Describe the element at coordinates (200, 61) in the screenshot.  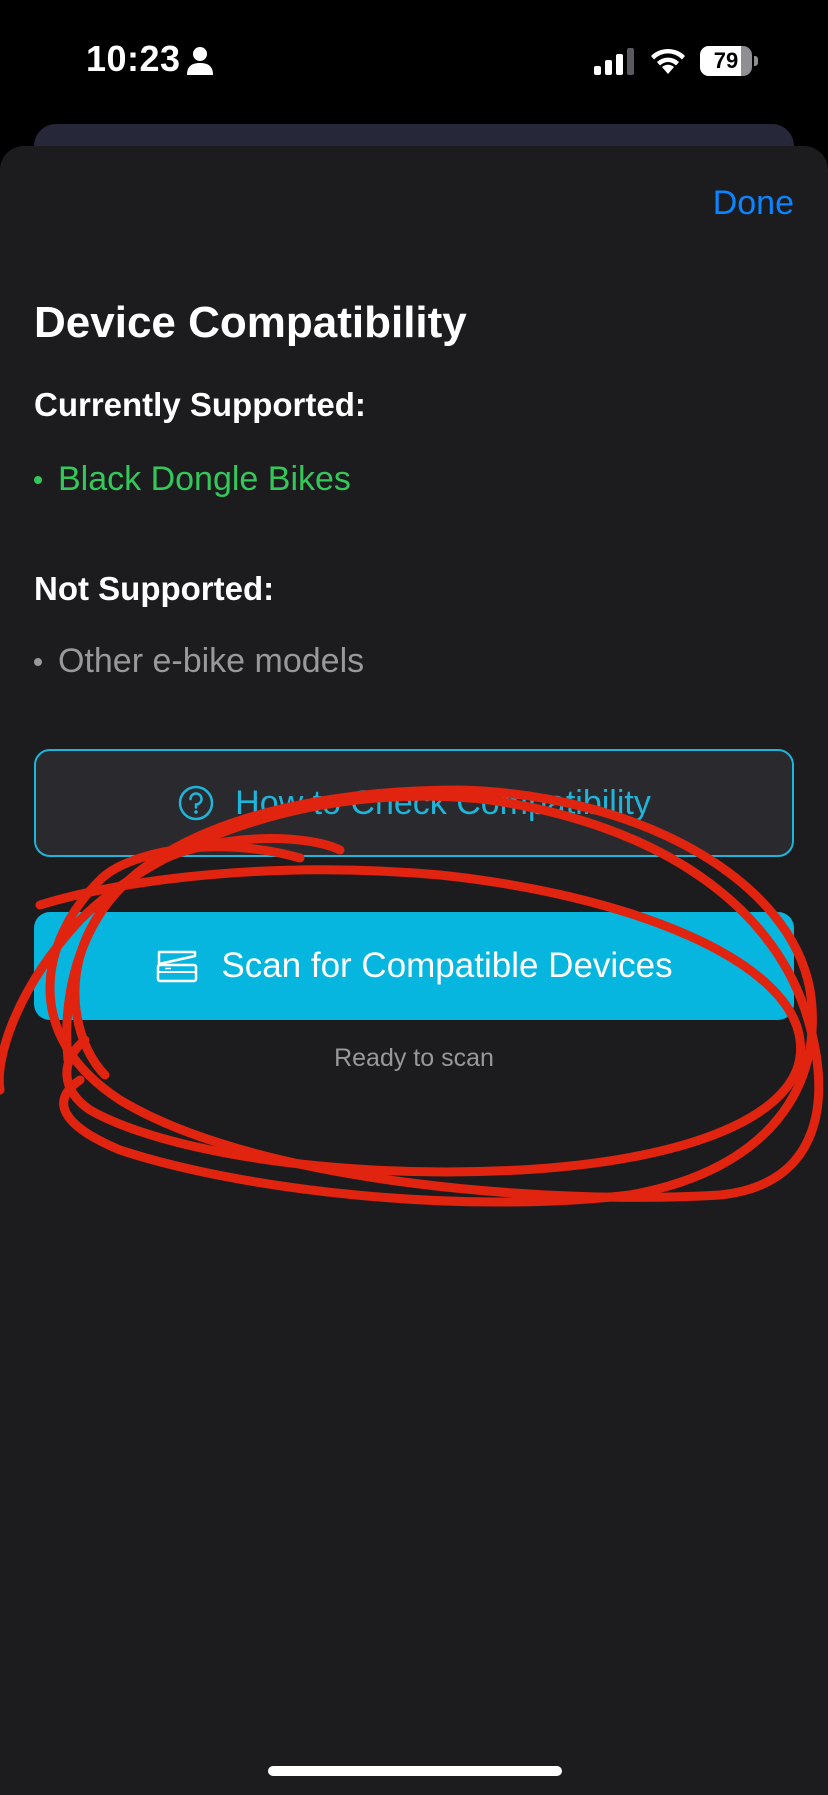
I see `person-icon` at that location.